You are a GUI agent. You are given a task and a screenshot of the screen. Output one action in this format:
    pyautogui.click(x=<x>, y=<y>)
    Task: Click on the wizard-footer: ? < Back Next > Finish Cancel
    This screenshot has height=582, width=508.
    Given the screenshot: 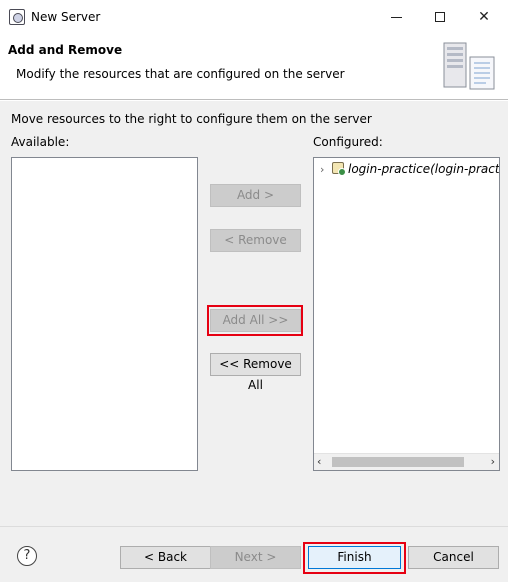 What is the action you would take?
    pyautogui.click(x=254, y=554)
    